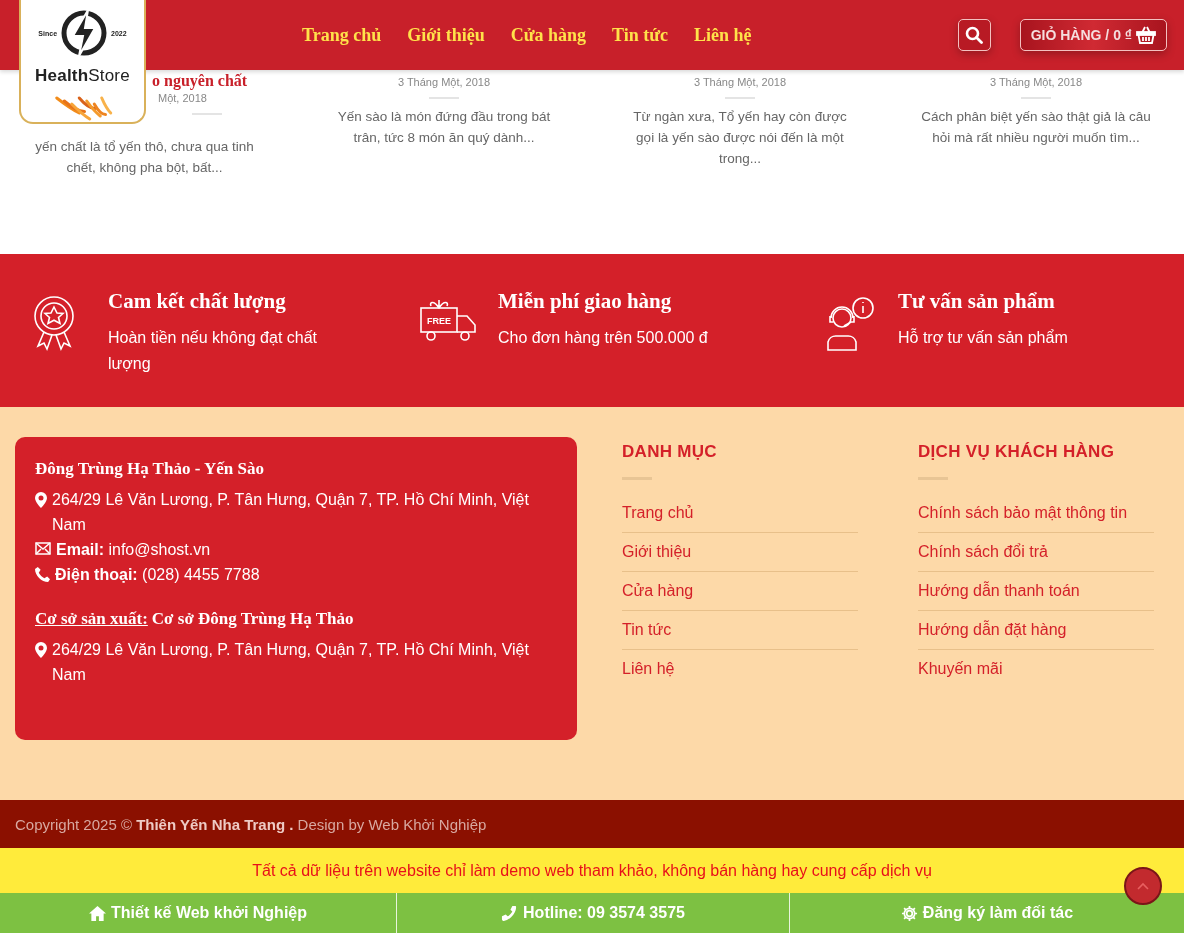  Describe the element at coordinates (91, 619) in the screenshot. I see `factory-label: Cơ sở sản xuất:` at that location.